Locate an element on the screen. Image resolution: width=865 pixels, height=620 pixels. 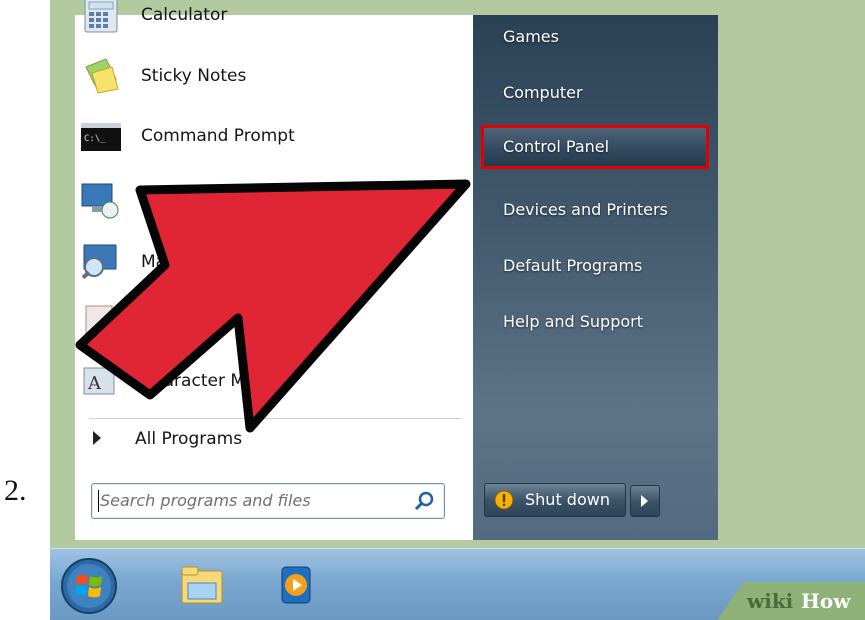
all-programs-label: All Programs is located at coordinates (189, 439).